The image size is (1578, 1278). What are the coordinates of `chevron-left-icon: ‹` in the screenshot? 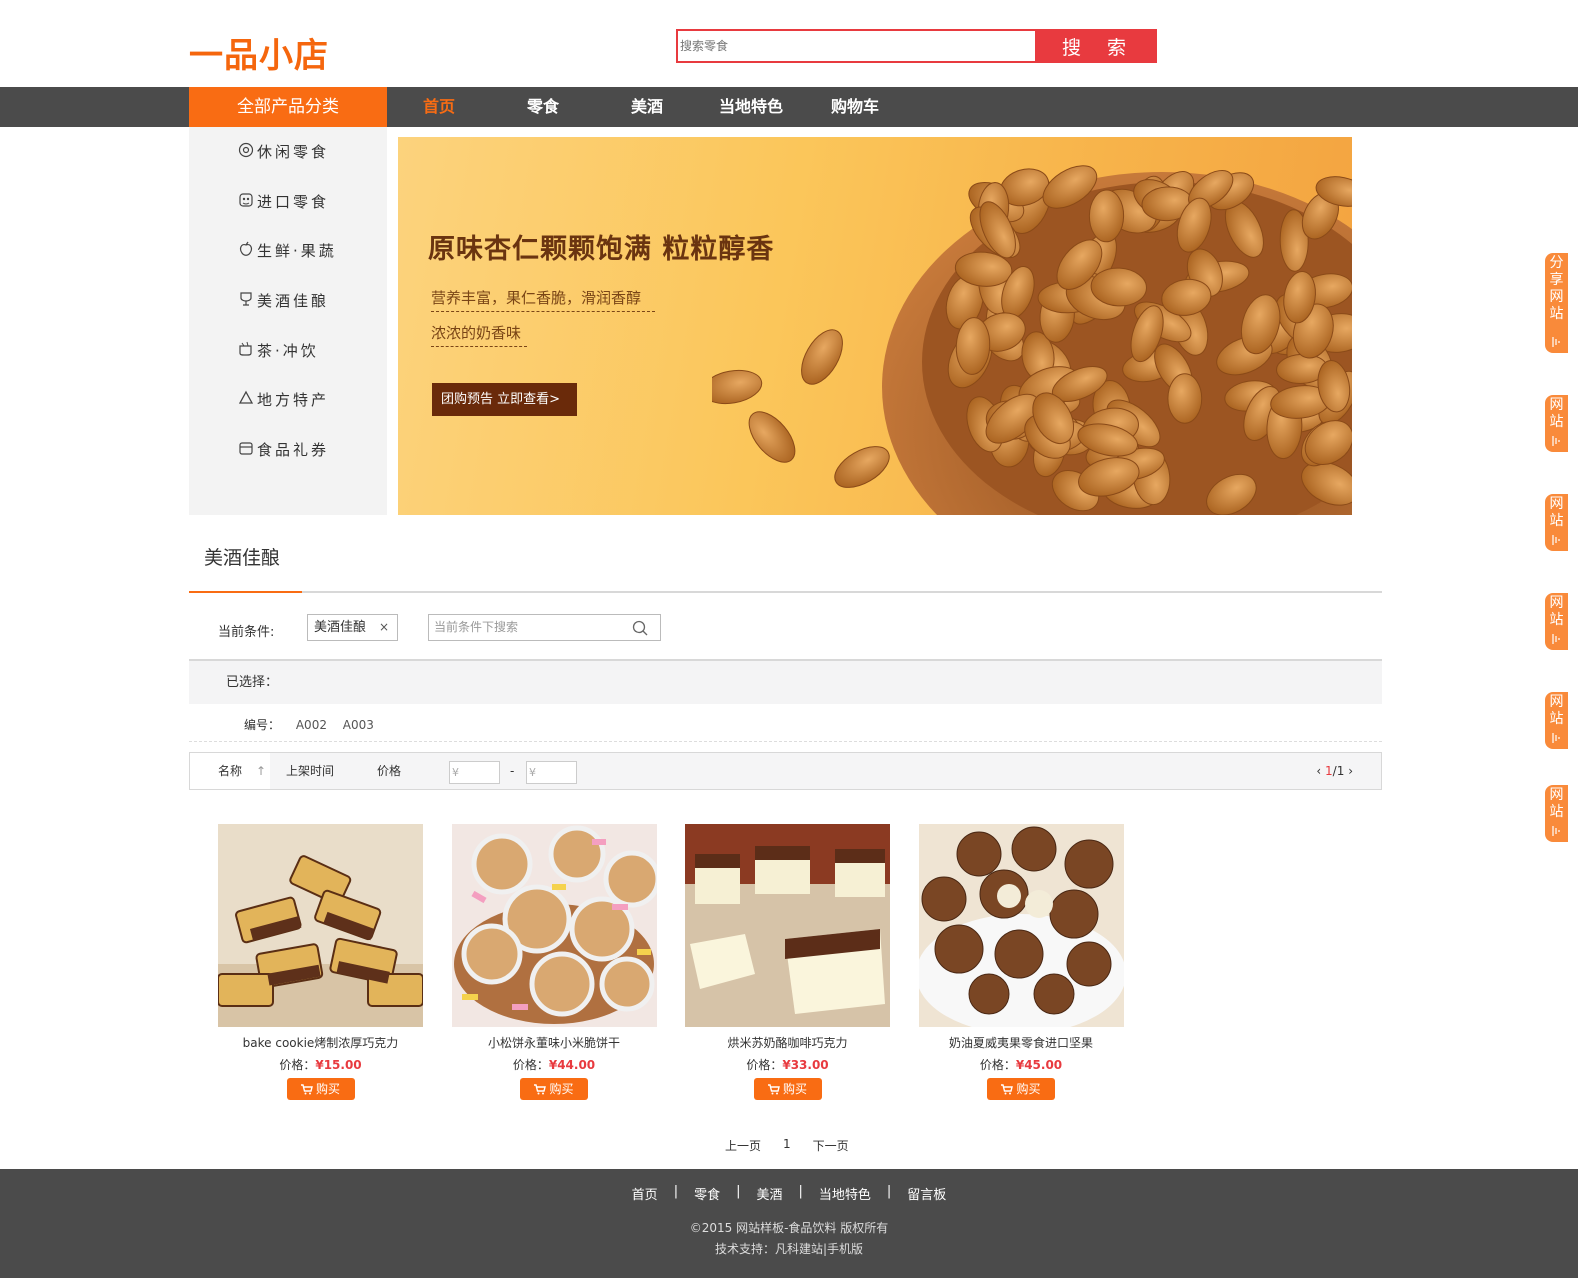 It's located at (1318, 771).